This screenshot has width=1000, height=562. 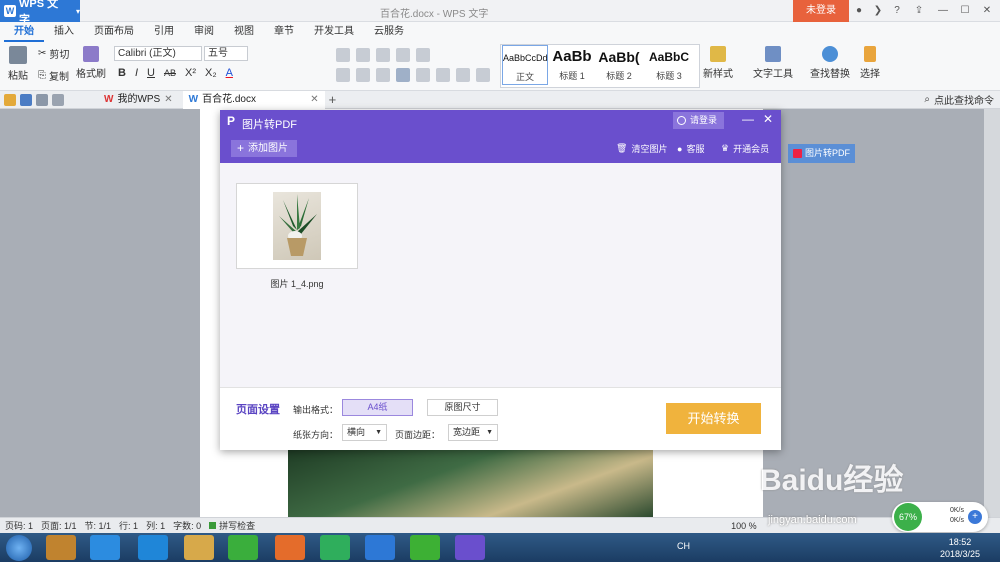 I want to click on add-image-button: + 添加图片, so click(x=264, y=148).